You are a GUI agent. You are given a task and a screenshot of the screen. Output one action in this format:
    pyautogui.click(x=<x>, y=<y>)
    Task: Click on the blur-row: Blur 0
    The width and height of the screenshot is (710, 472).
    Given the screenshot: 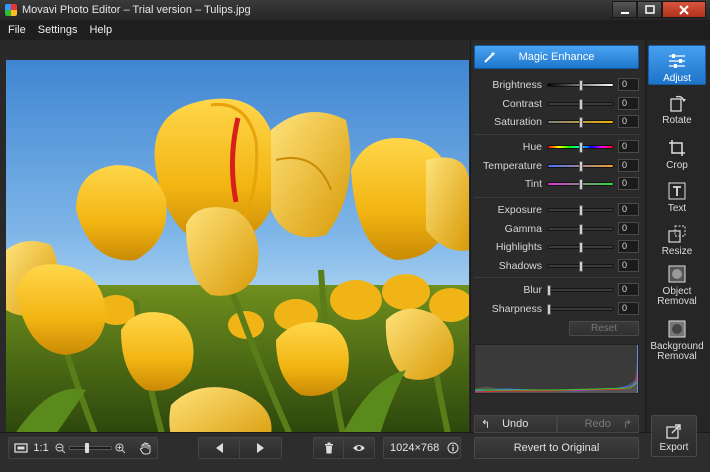 What is the action you would take?
    pyautogui.click(x=557, y=290)
    